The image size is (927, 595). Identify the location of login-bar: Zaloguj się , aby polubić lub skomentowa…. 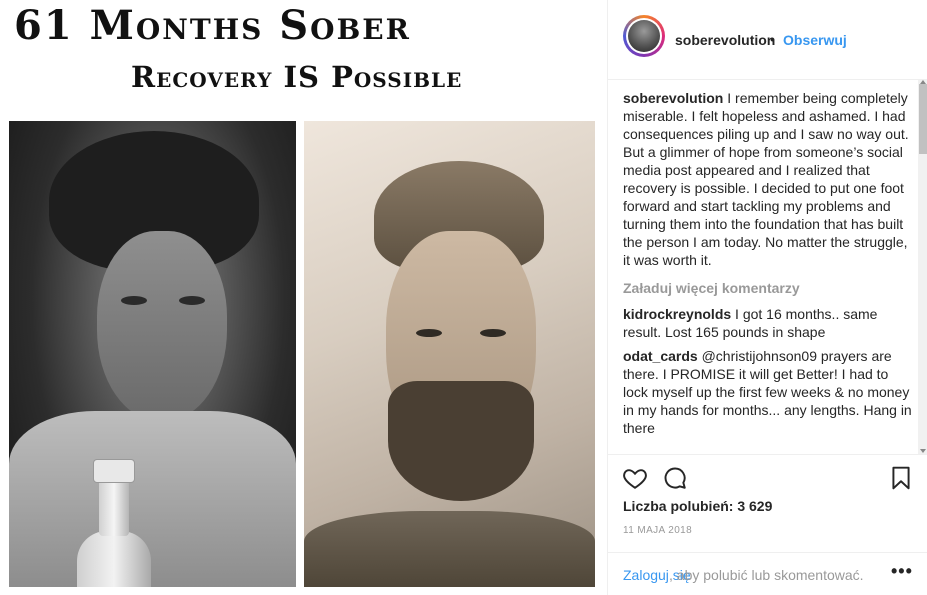
(767, 573).